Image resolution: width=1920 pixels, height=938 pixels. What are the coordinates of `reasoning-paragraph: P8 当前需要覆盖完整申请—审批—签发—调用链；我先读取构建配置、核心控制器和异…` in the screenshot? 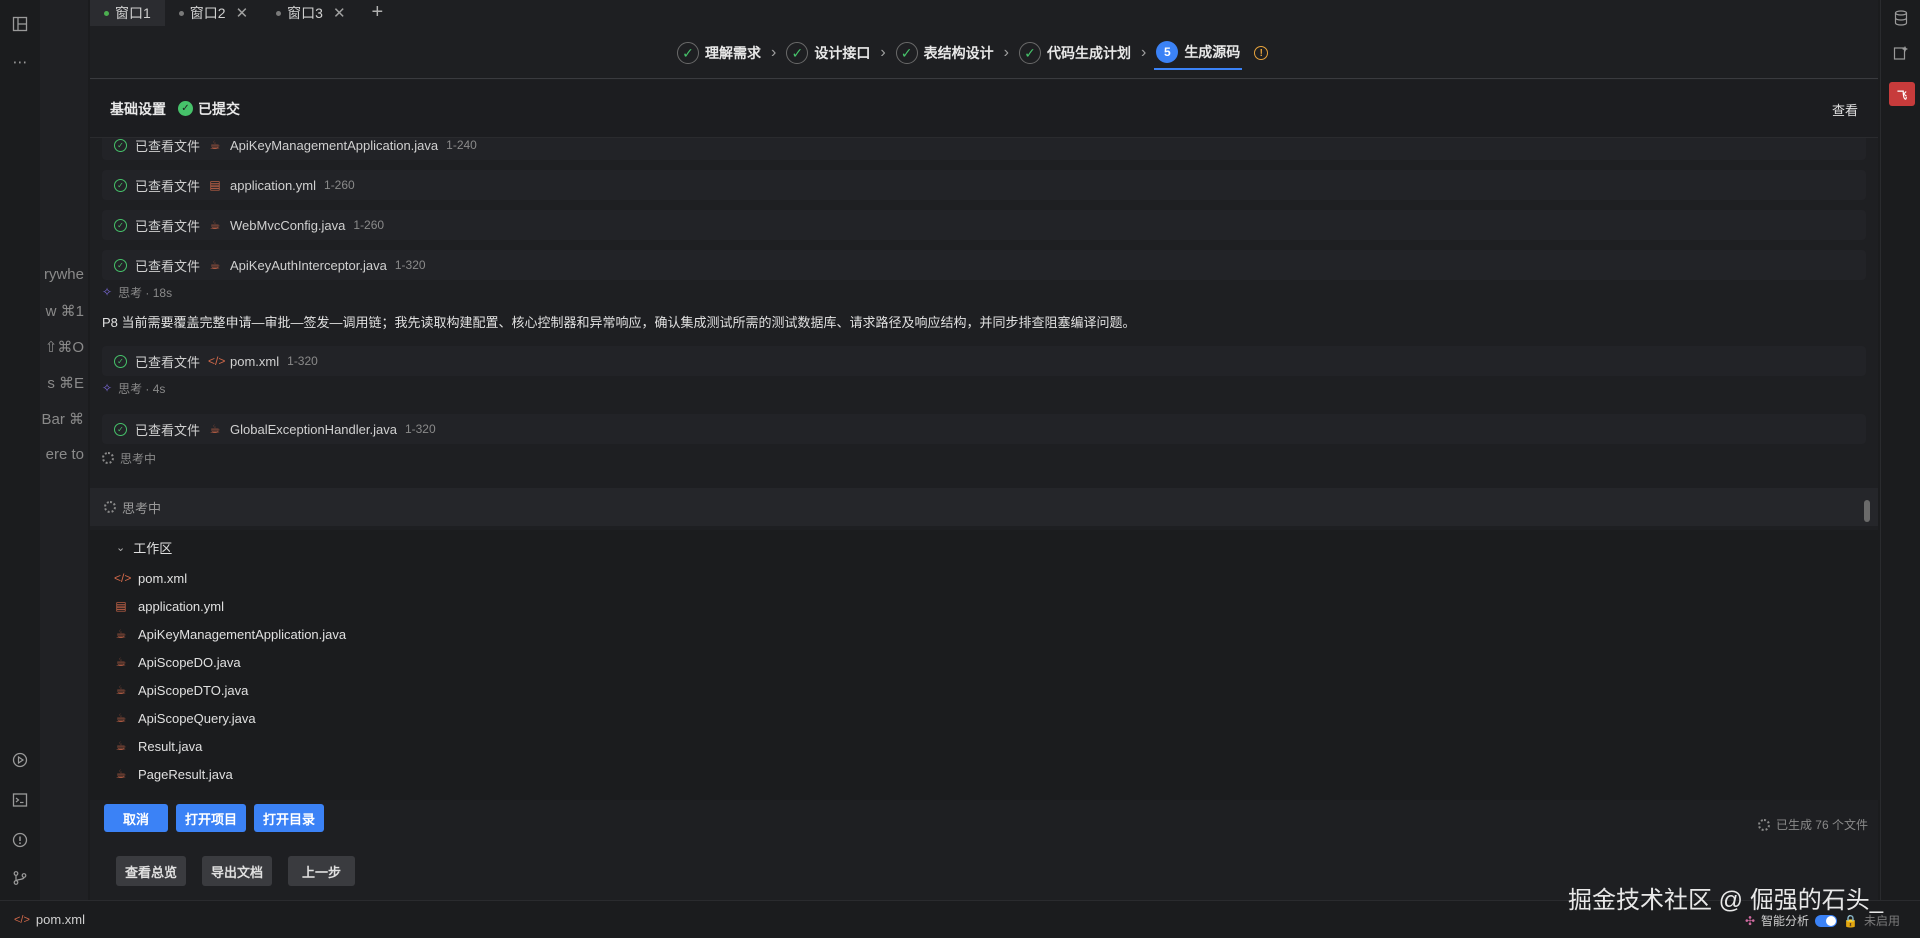 It's located at (619, 322).